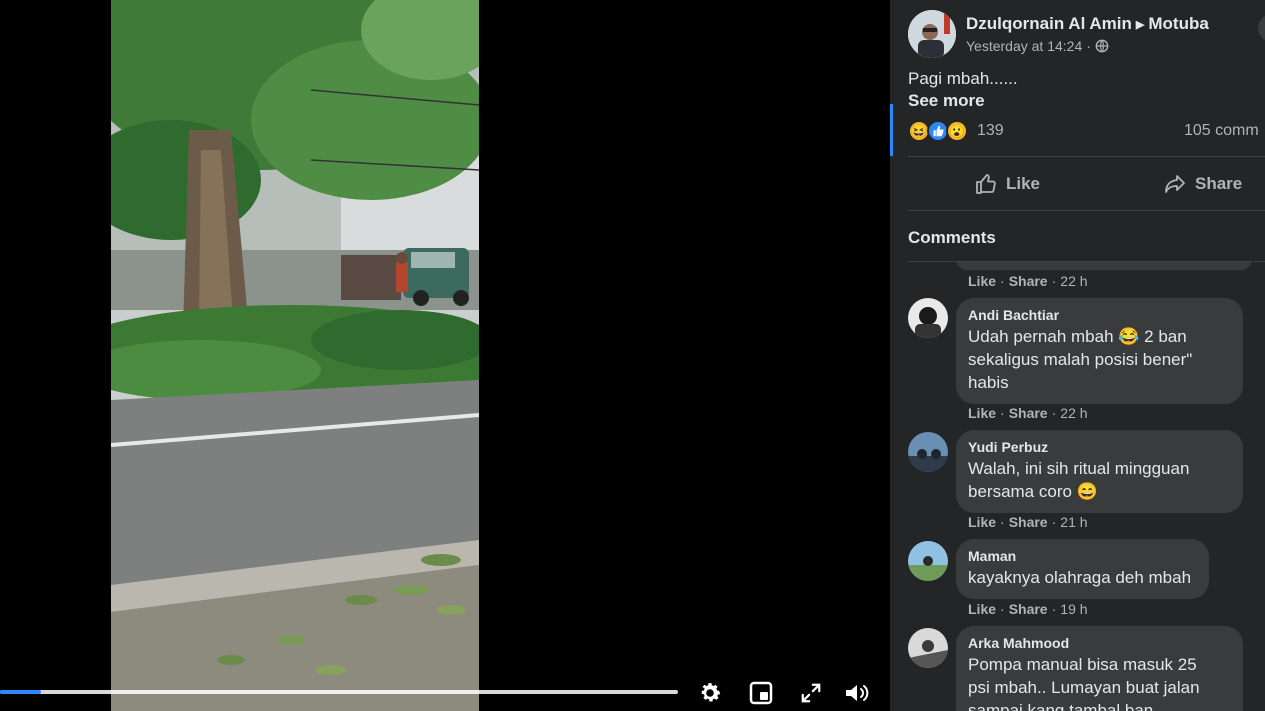  Describe the element at coordinates (988, 382) in the screenshot. I see `comment-text-line: habis` at that location.